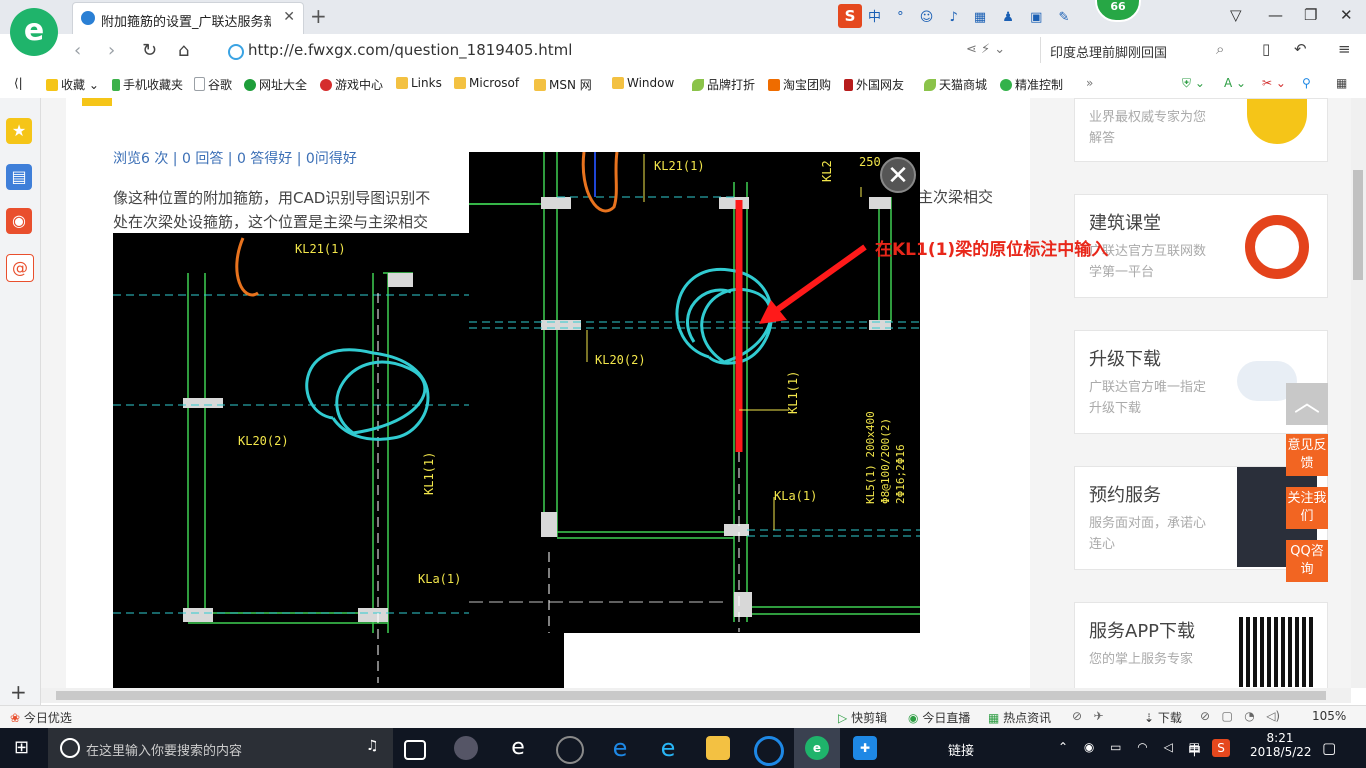 The height and width of the screenshot is (768, 1366). I want to click on tab-close-icon: ✕, so click(289, 17).